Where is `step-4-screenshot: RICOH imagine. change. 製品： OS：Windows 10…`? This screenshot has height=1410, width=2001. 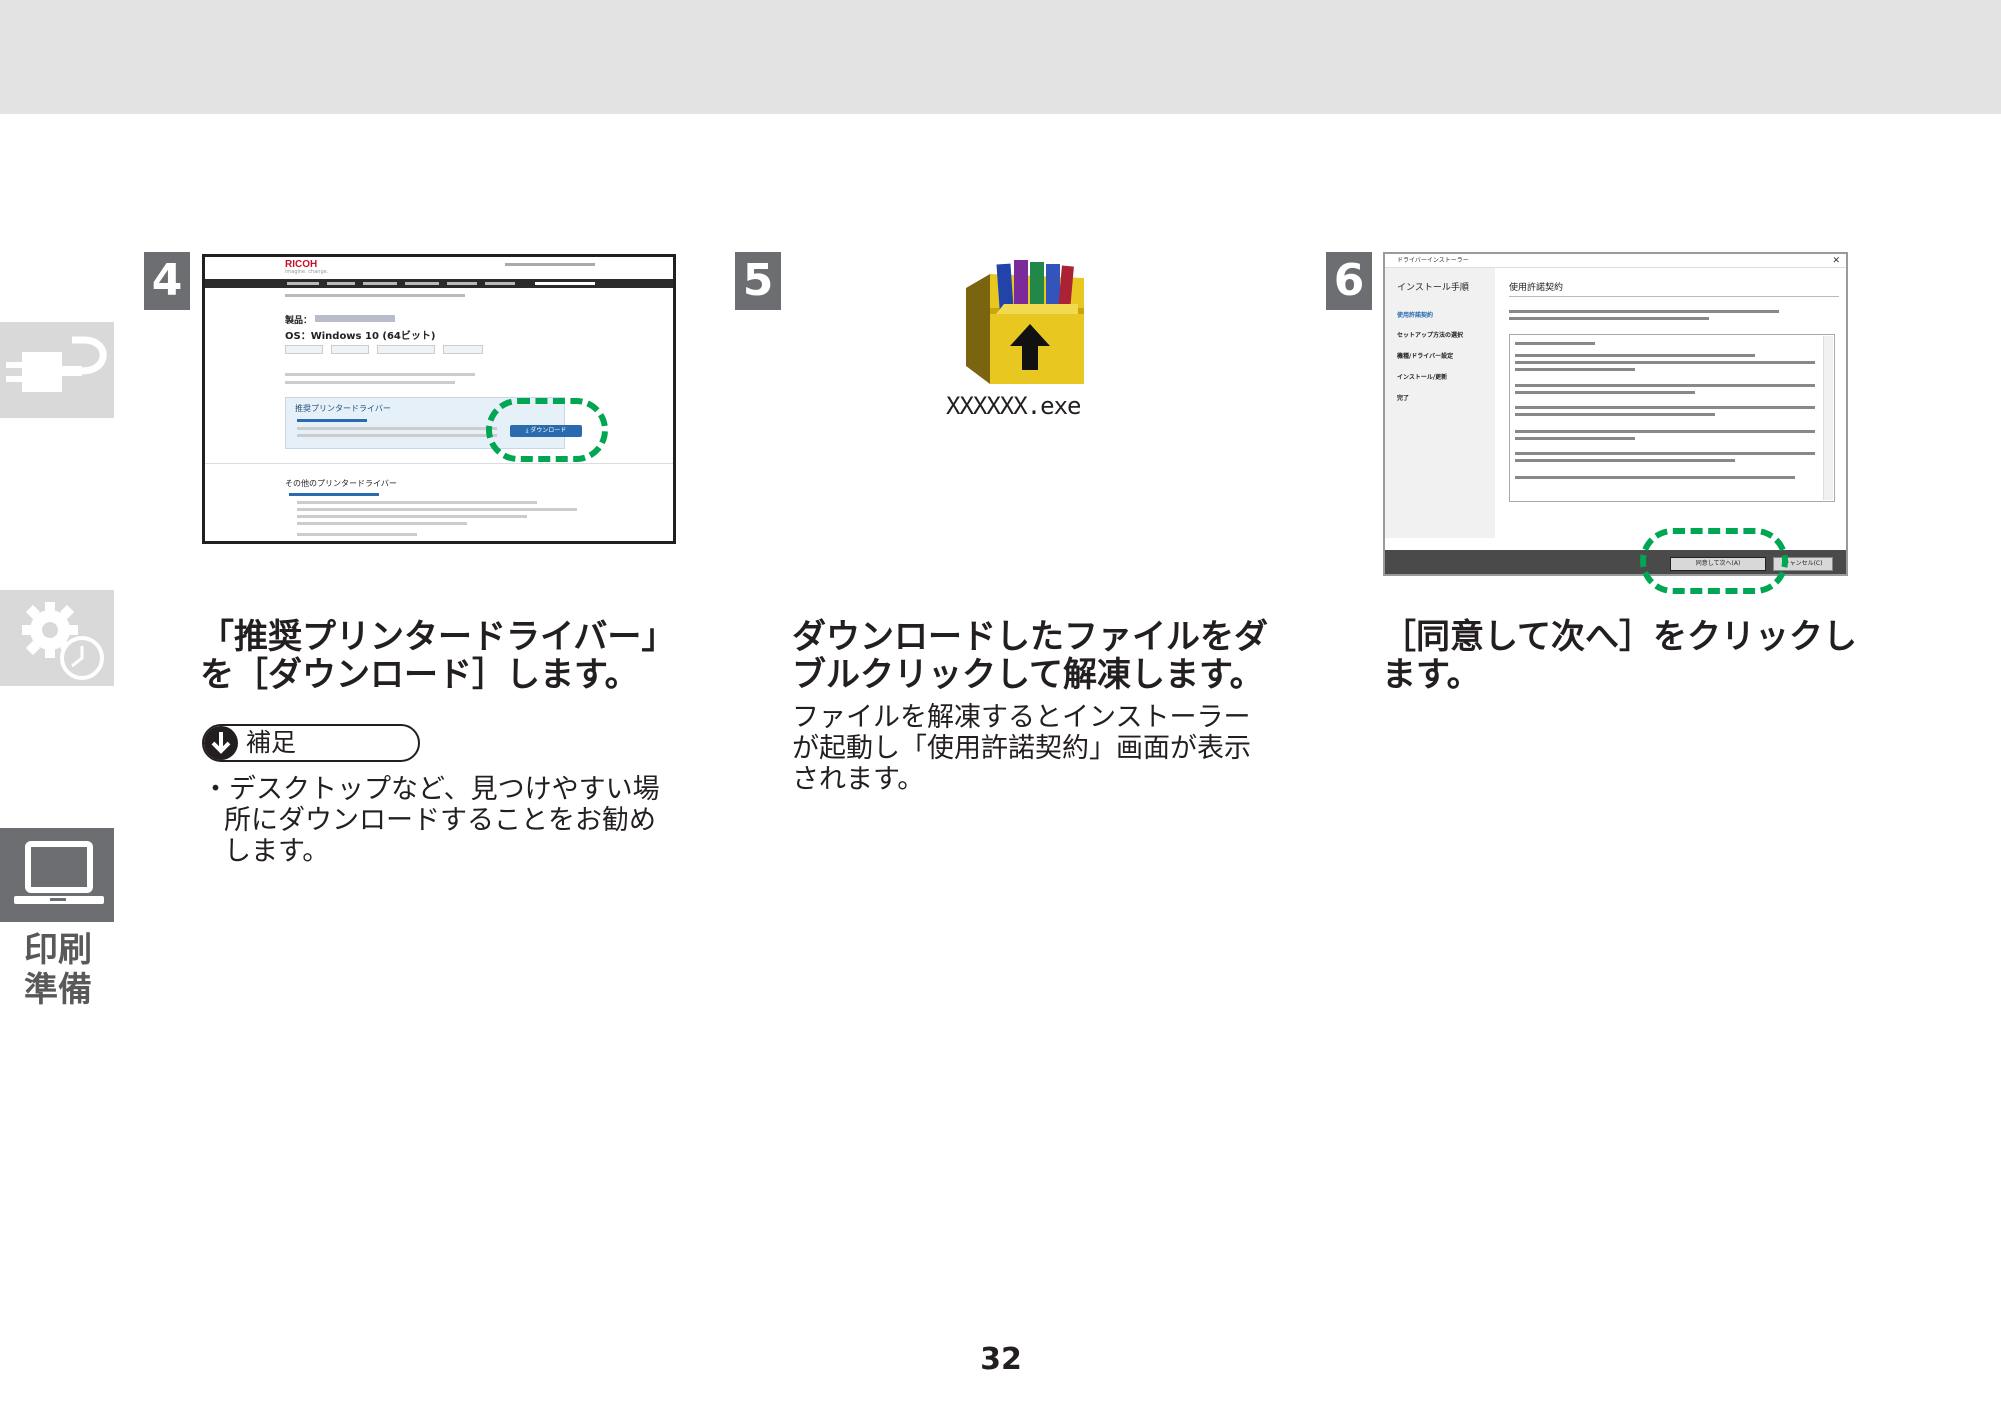 step-4-screenshot: RICOH imagine. change. 製品： OS：Windows 10… is located at coordinates (439, 399).